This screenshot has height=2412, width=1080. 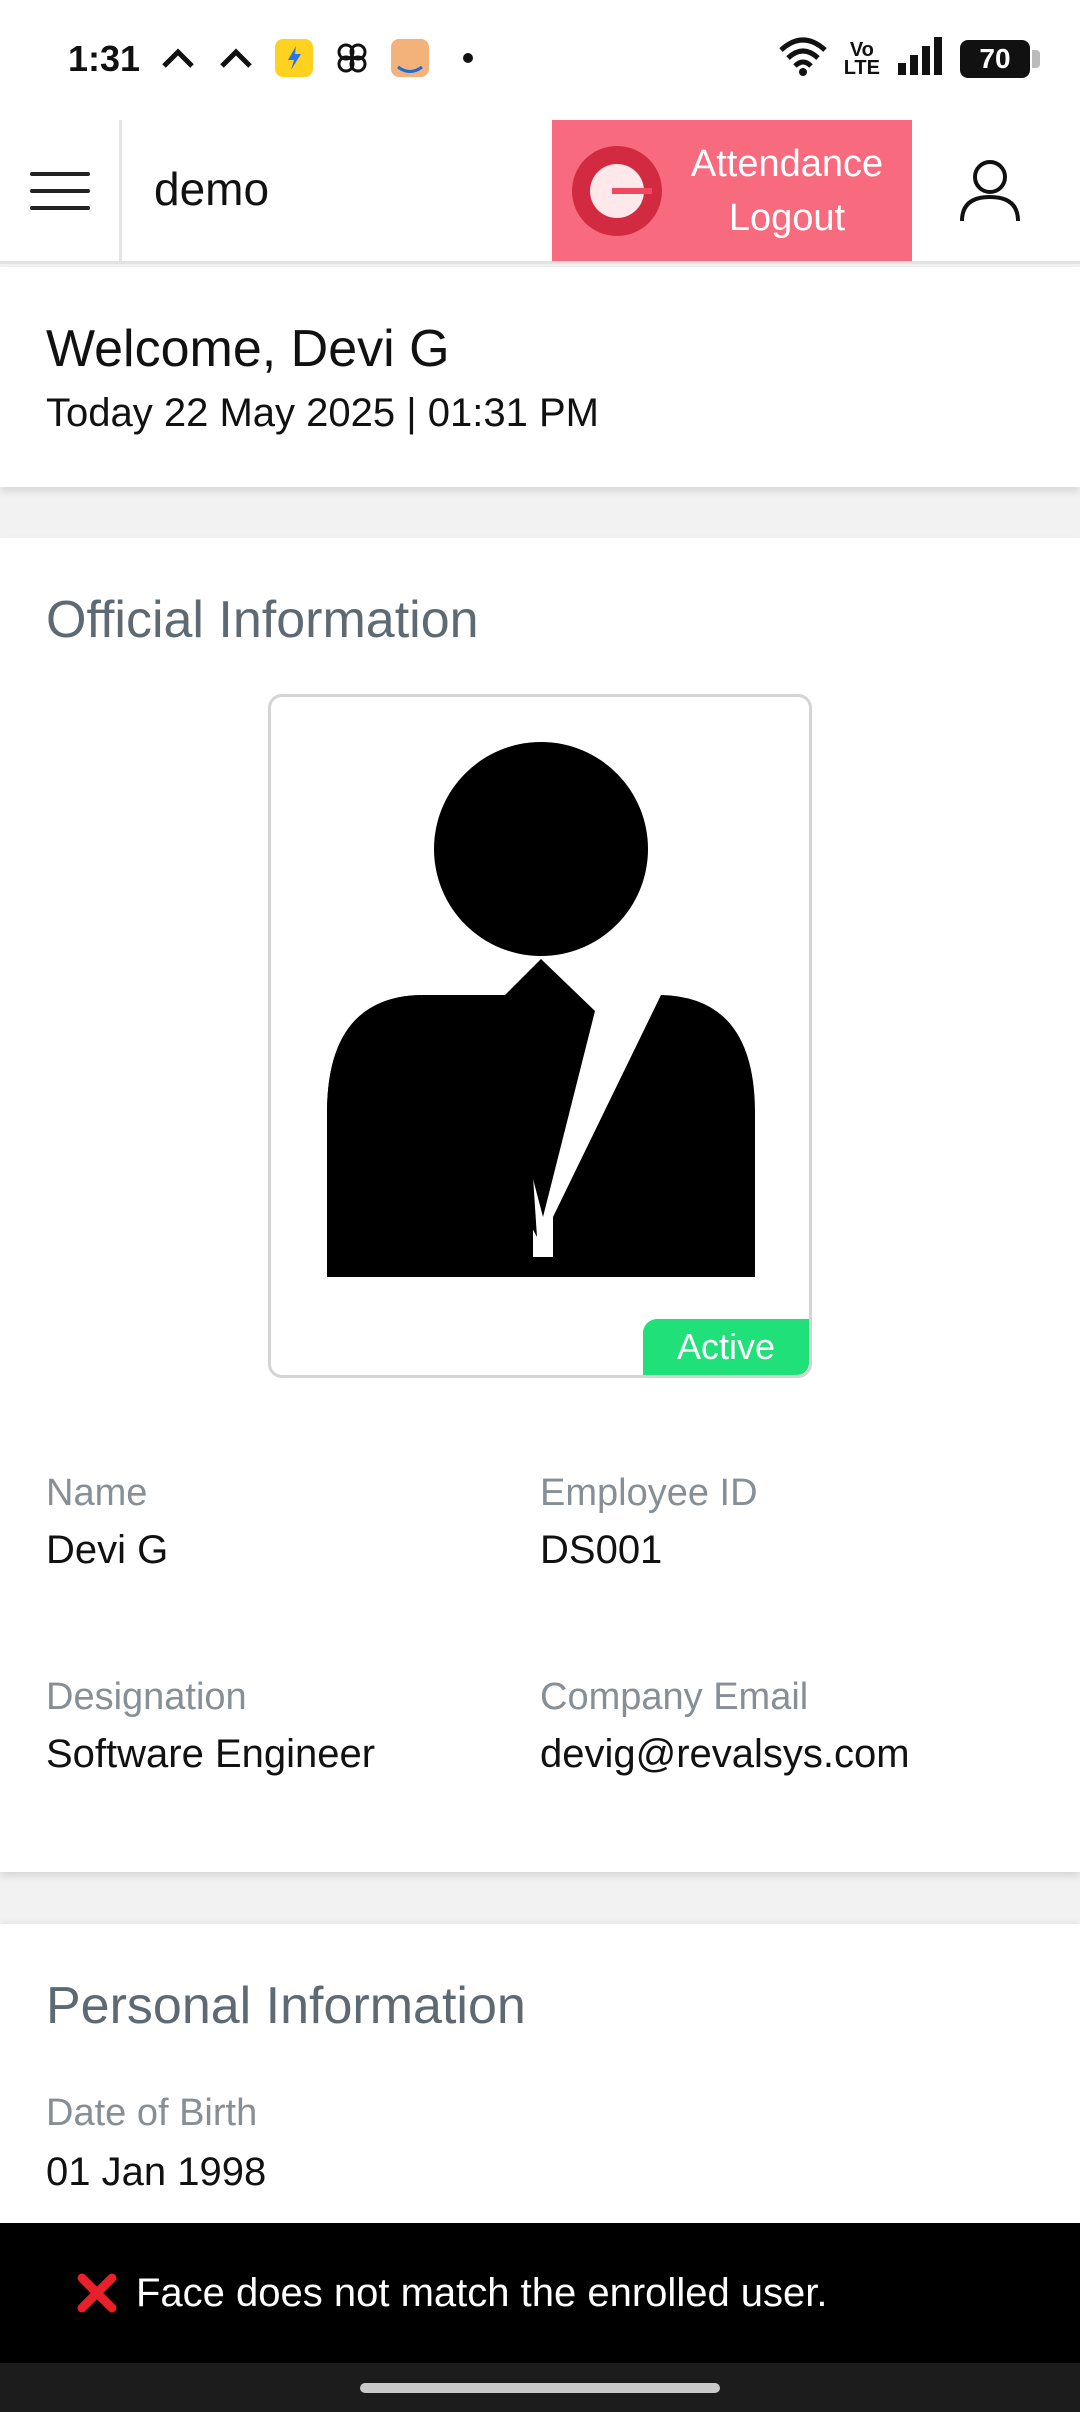 I want to click on employee-id-value: DS001, so click(x=601, y=1550).